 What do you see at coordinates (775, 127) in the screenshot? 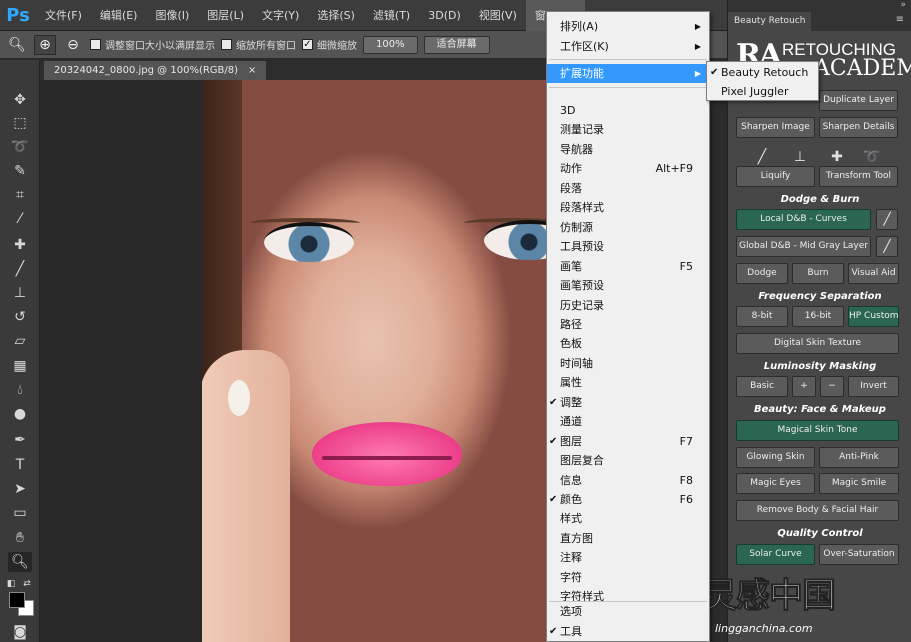
I see `sharpen-image-button: Sharpen Image` at bounding box center [775, 127].